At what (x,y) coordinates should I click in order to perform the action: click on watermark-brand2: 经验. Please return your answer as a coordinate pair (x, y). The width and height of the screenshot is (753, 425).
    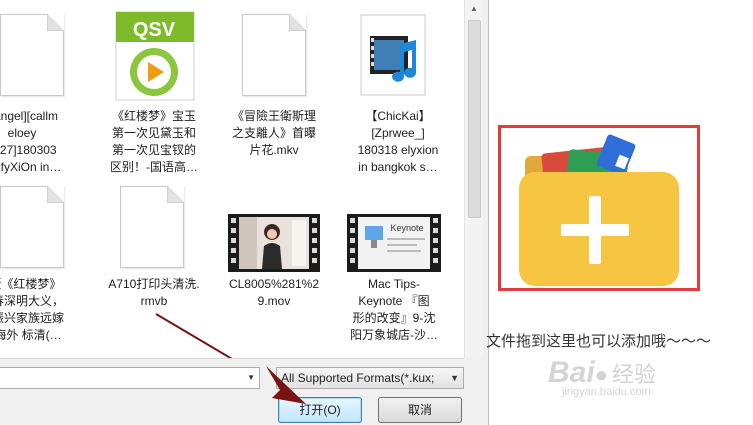
    Looking at the image, I should click on (633, 374).